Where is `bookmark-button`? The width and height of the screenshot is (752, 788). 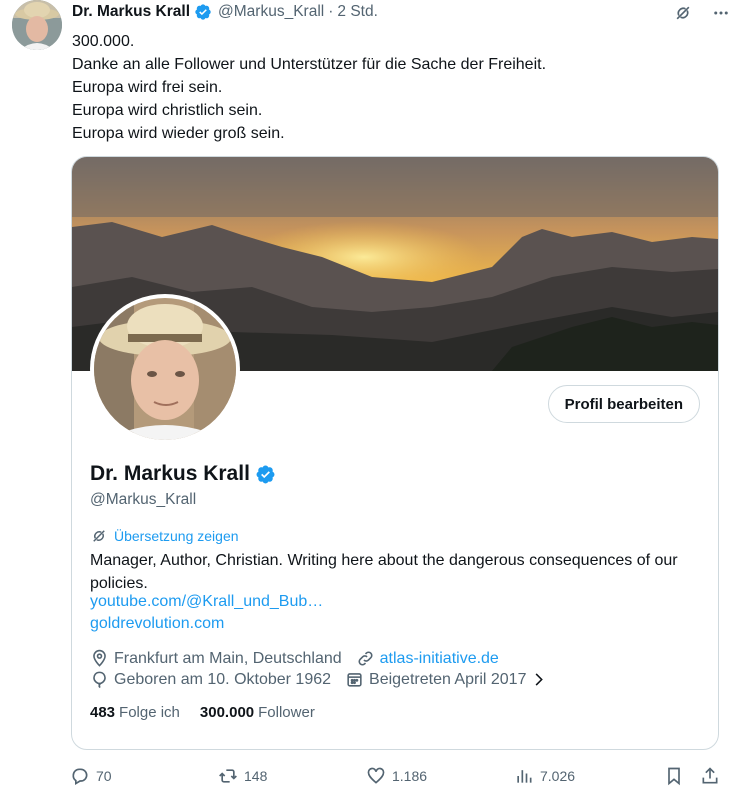 bookmark-button is located at coordinates (677, 776).